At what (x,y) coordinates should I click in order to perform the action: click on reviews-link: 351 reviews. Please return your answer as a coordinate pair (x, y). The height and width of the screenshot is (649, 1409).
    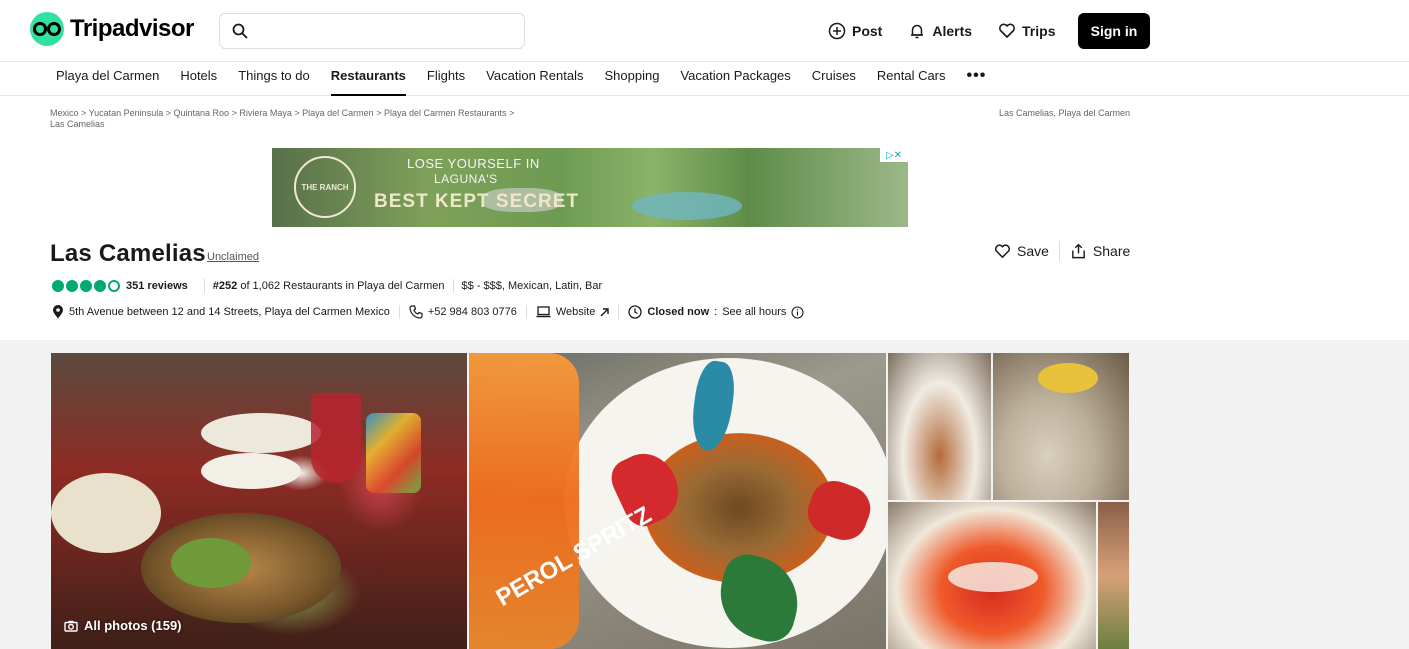
    Looking at the image, I should click on (157, 286).